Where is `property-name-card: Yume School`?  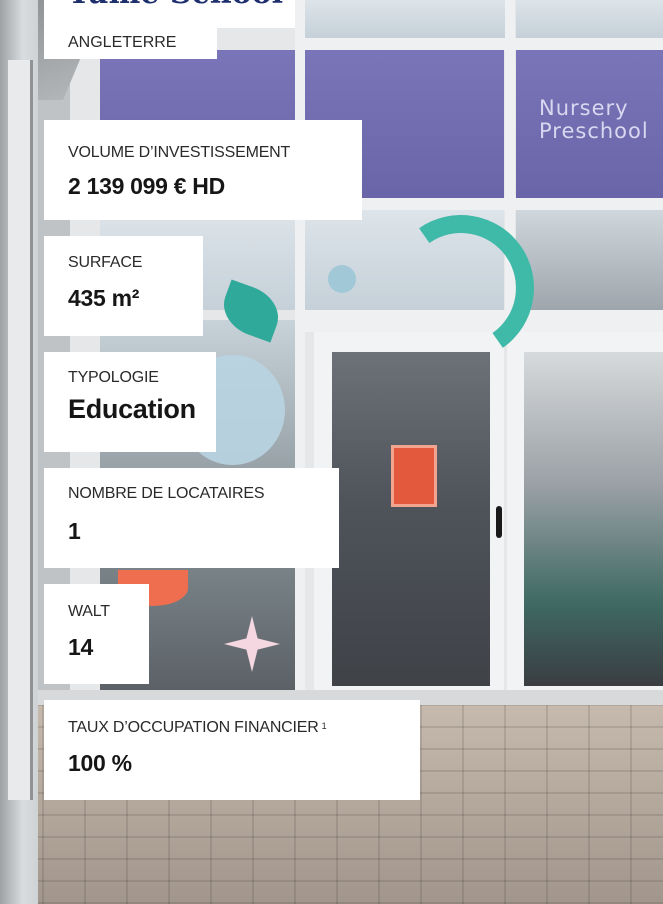 property-name-card: Yume School is located at coordinates (169, 14).